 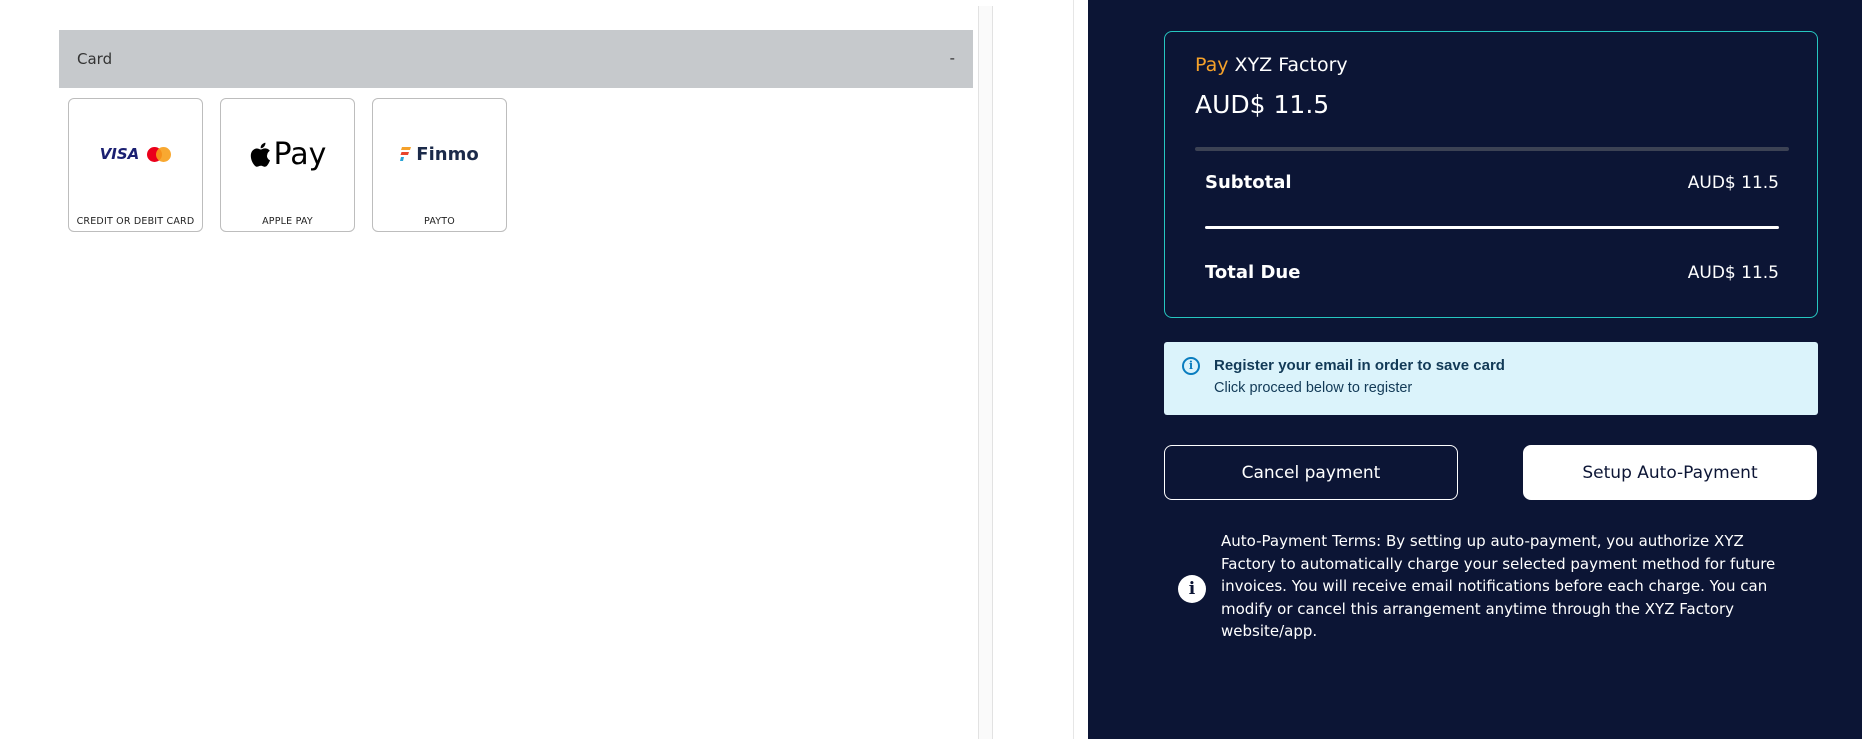 I want to click on finmo-logo: Finmo, so click(x=439, y=154).